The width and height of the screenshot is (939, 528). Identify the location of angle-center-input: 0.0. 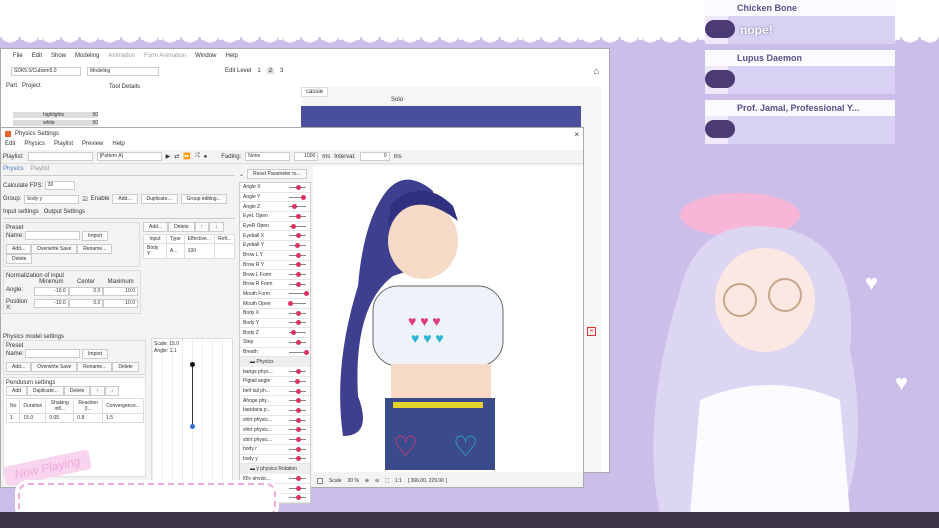
(86, 292).